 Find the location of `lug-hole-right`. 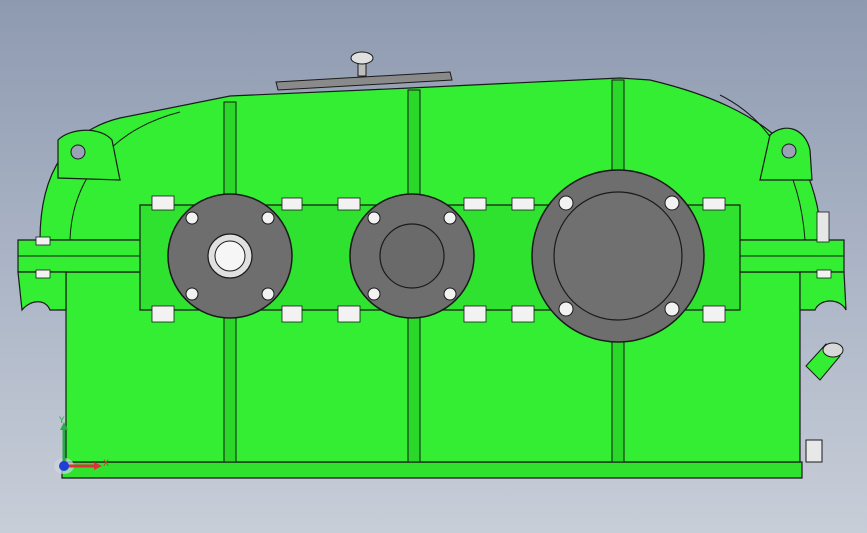

lug-hole-right is located at coordinates (789, 151).